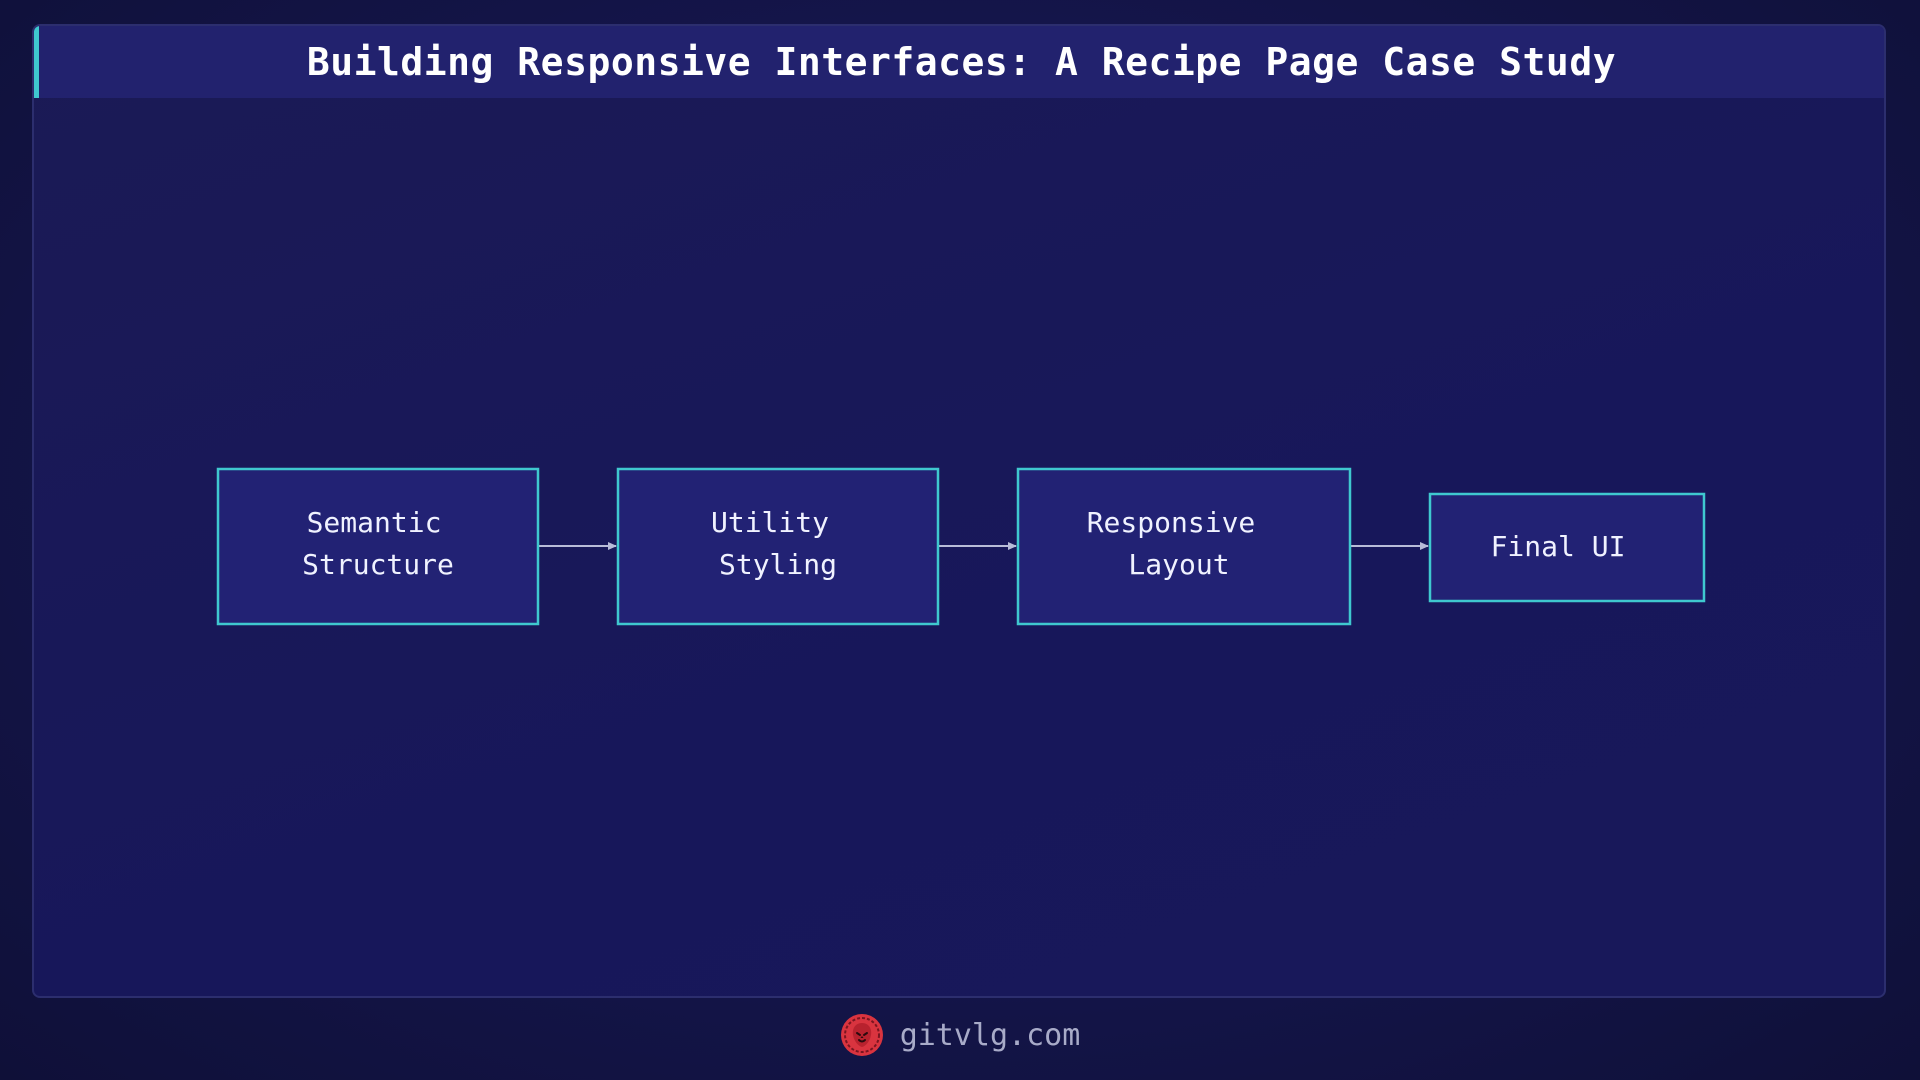  I want to click on node-label-line: Utility, so click(770, 522).